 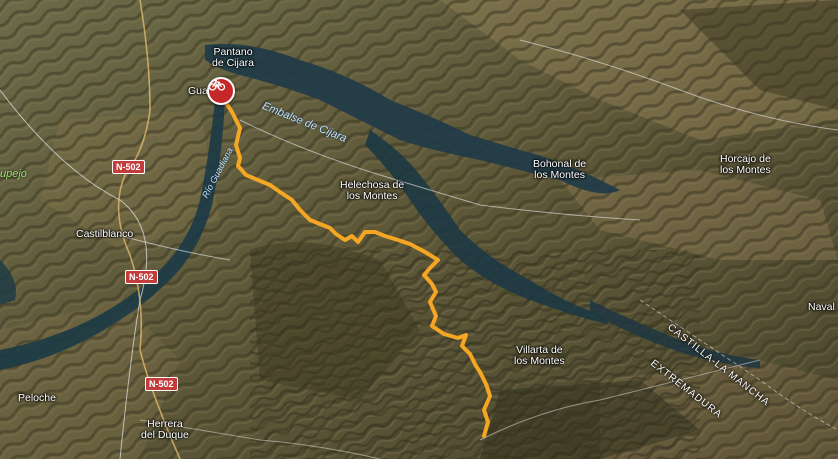 I want to click on place-label-peloche: Peloche, so click(x=37, y=398).